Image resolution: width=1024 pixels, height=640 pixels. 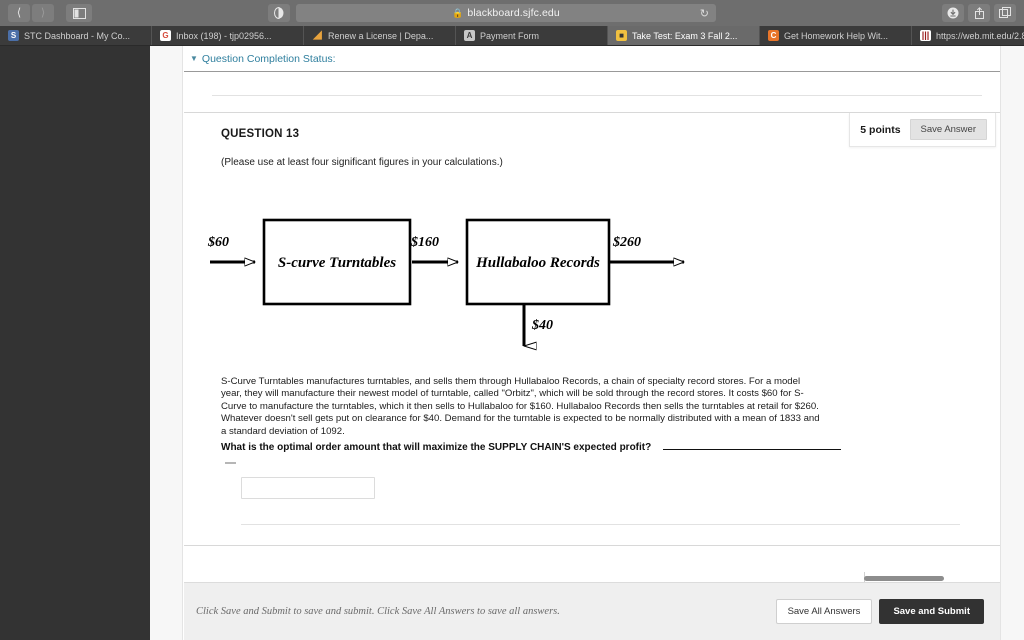 I want to click on reader-view-icon, so click(x=279, y=13).